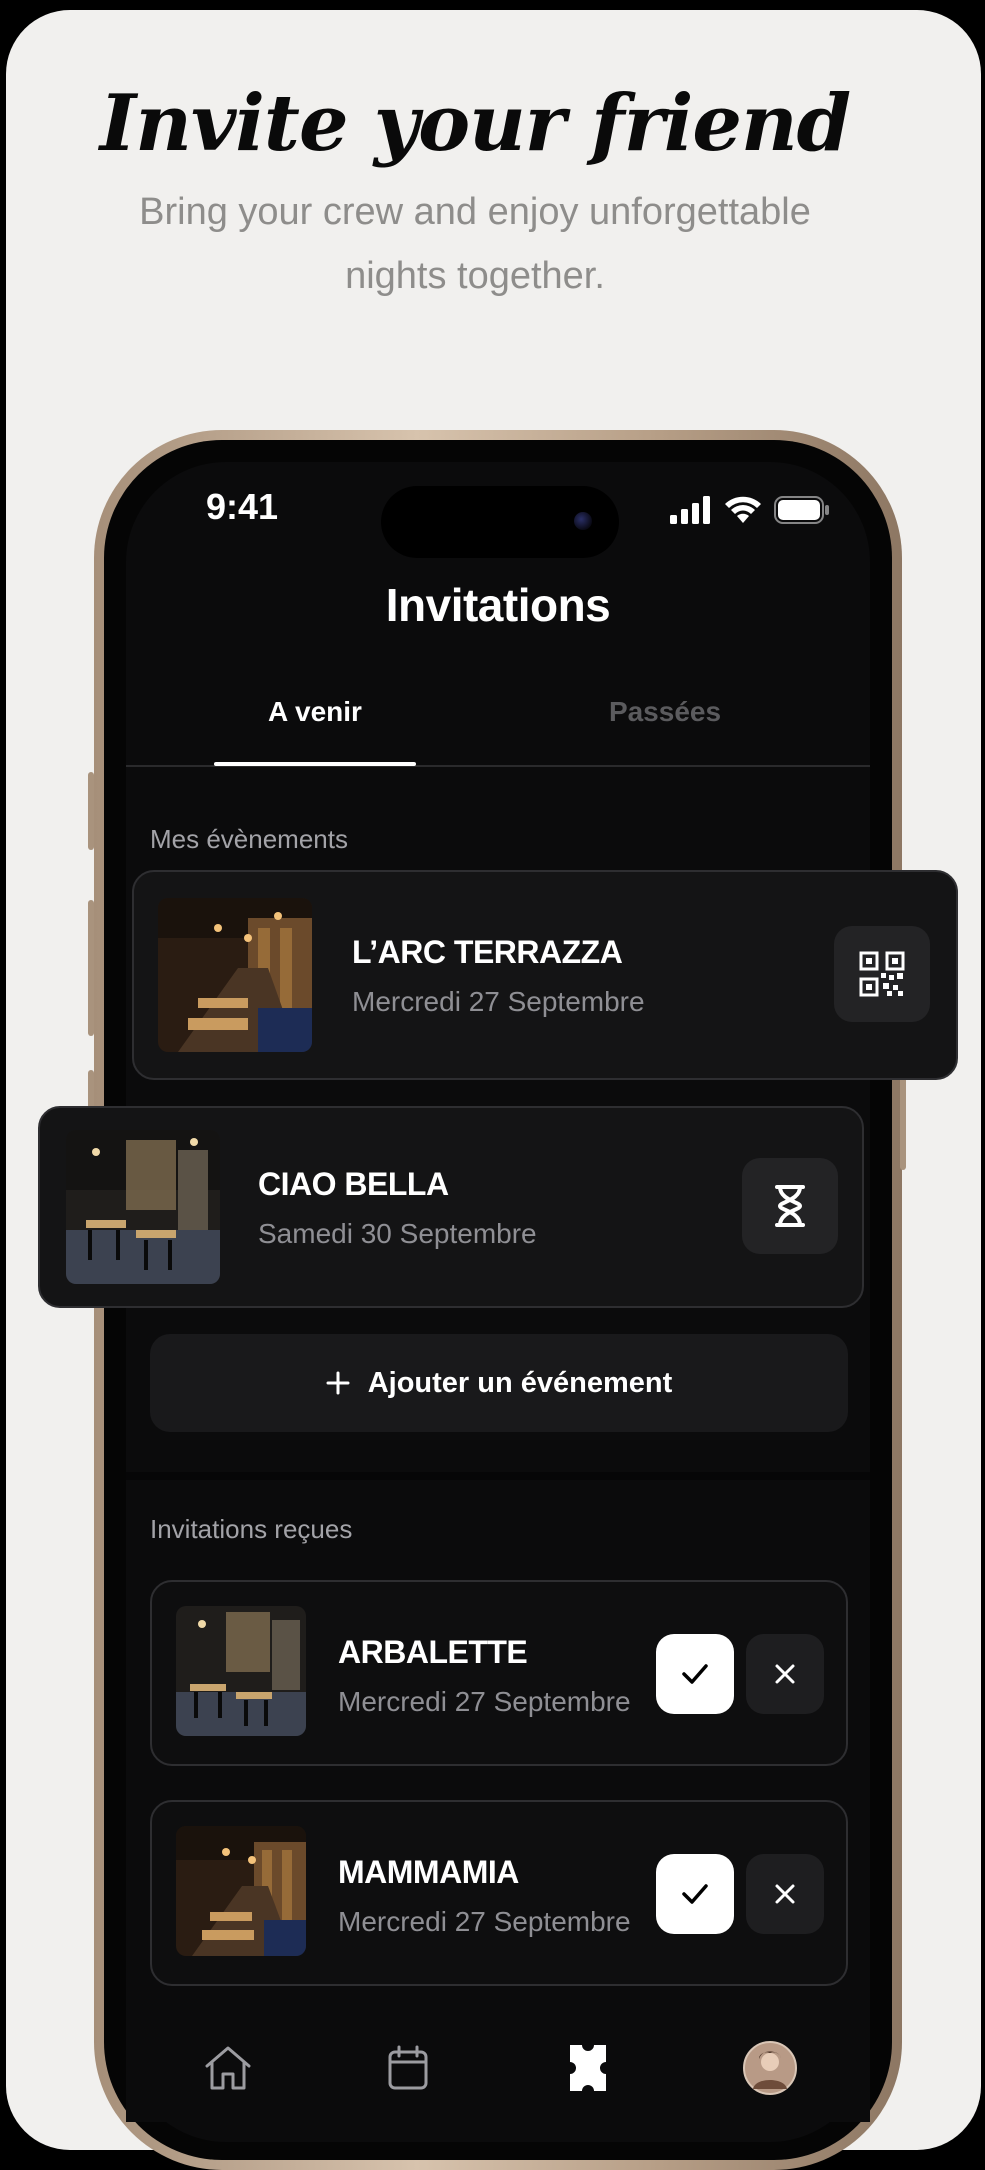  I want to click on section-label-invitations-recues: Invitations reçues, so click(251, 1529).